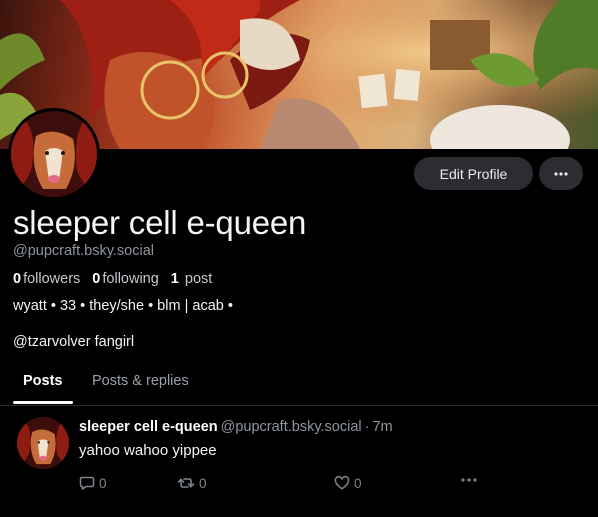  What do you see at coordinates (140, 384) in the screenshot?
I see `tab-posts-and-replies: Posts & replies` at bounding box center [140, 384].